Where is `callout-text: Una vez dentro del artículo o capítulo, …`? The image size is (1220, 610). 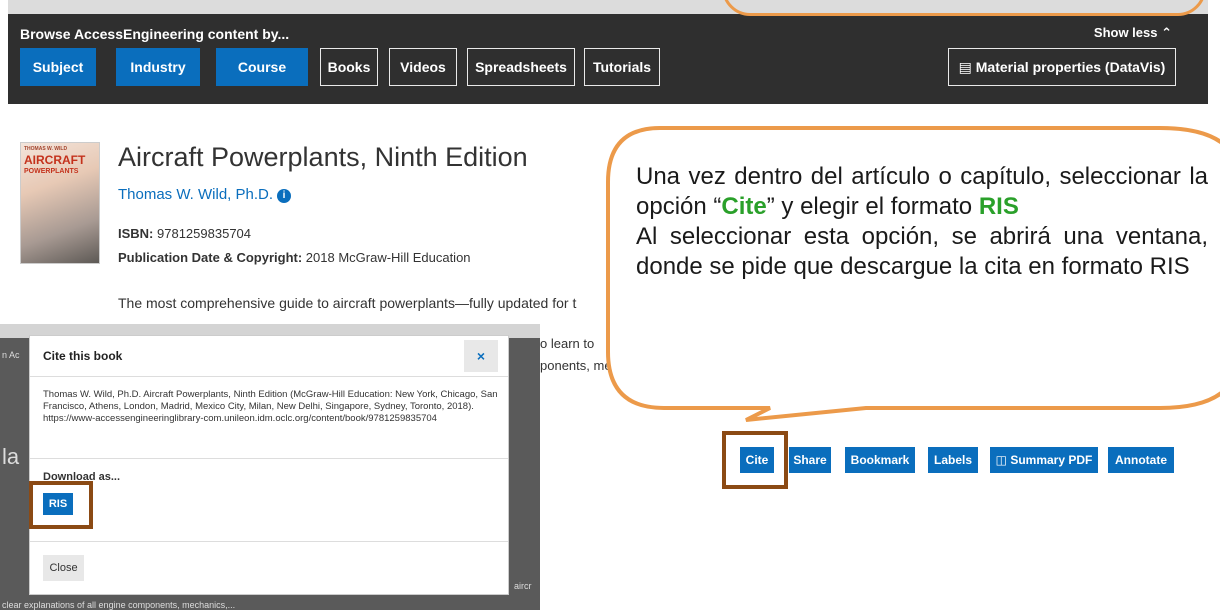
callout-text: Una vez dentro del artículo o capítulo, … is located at coordinates (922, 222).